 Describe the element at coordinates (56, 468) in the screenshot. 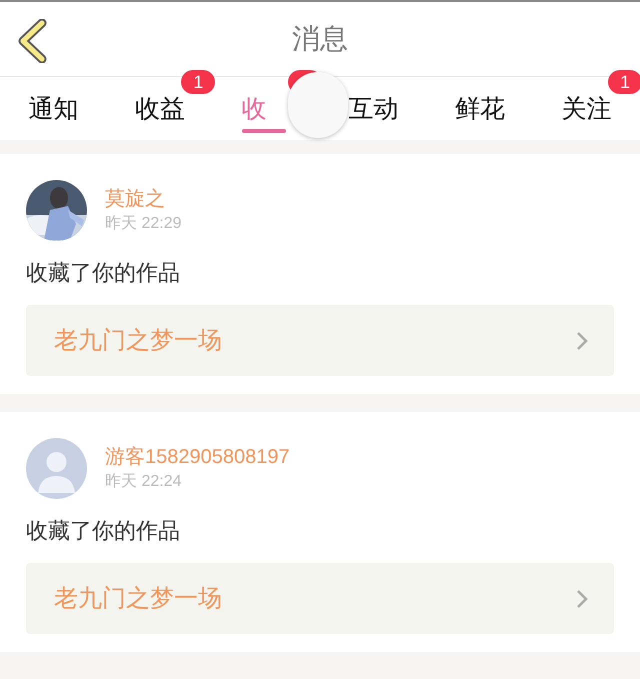

I see `avatar-icon` at that location.